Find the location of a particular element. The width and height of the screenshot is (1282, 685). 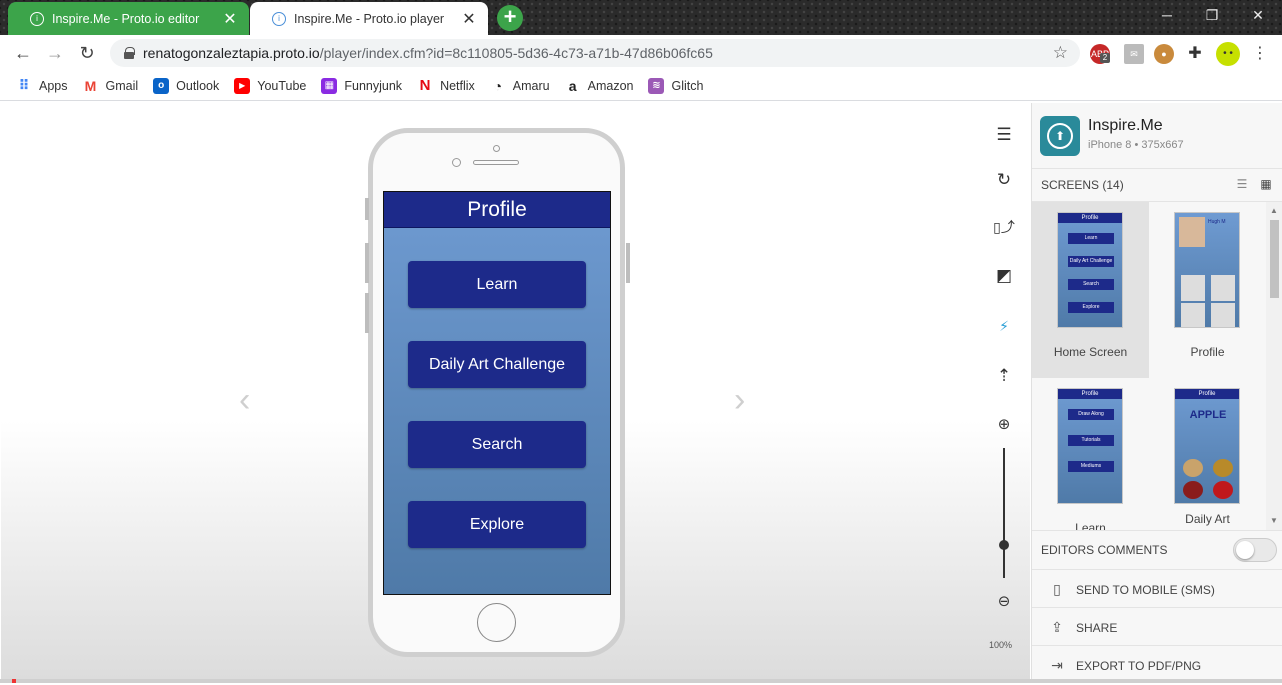

screens-count-label: SCREENS (14) is located at coordinates (1082, 185).